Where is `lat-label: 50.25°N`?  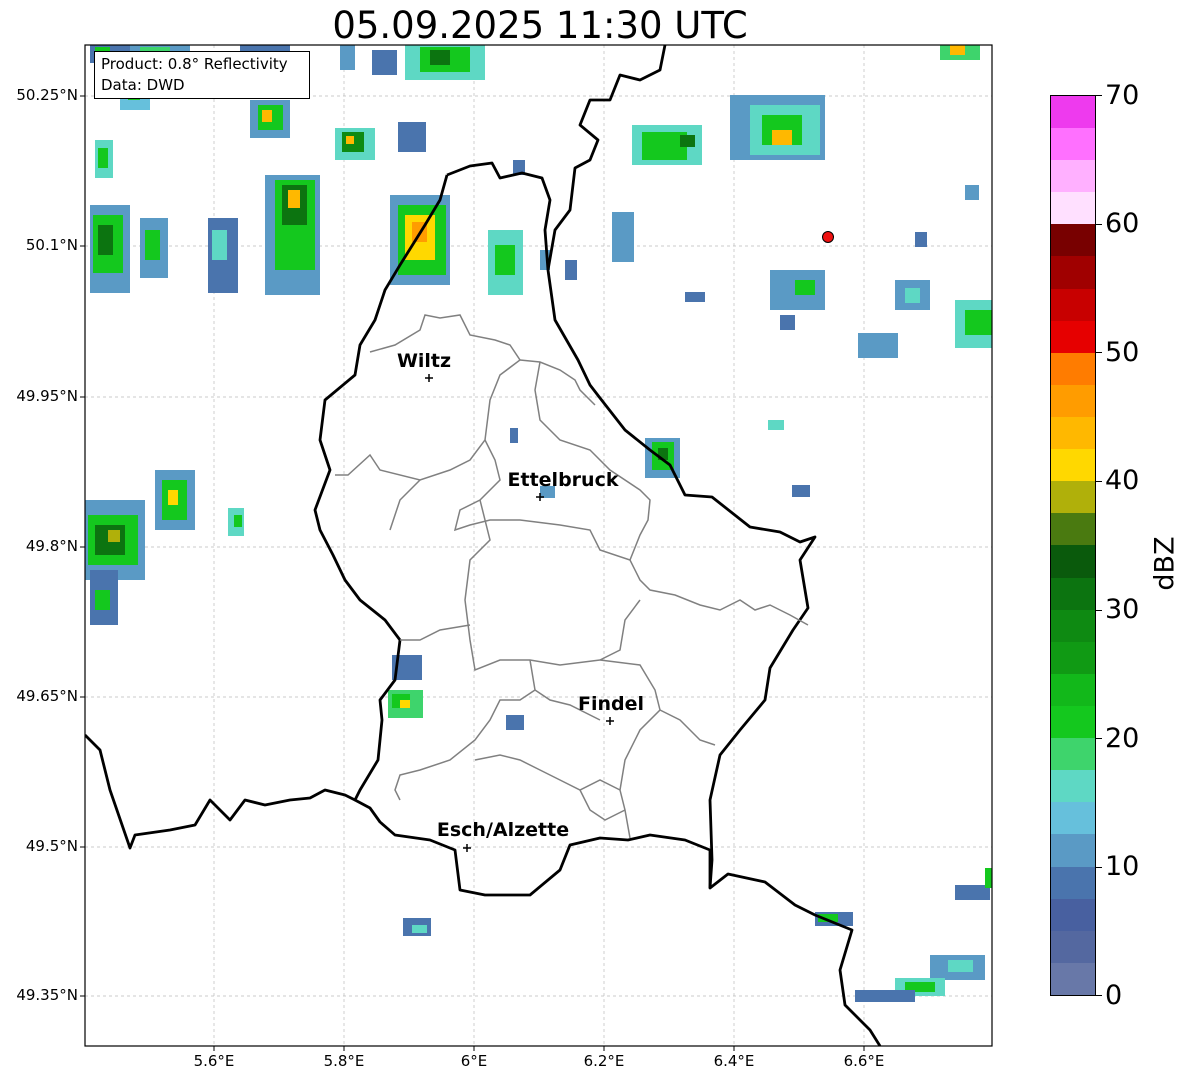 lat-label: 50.25°N is located at coordinates (47, 95).